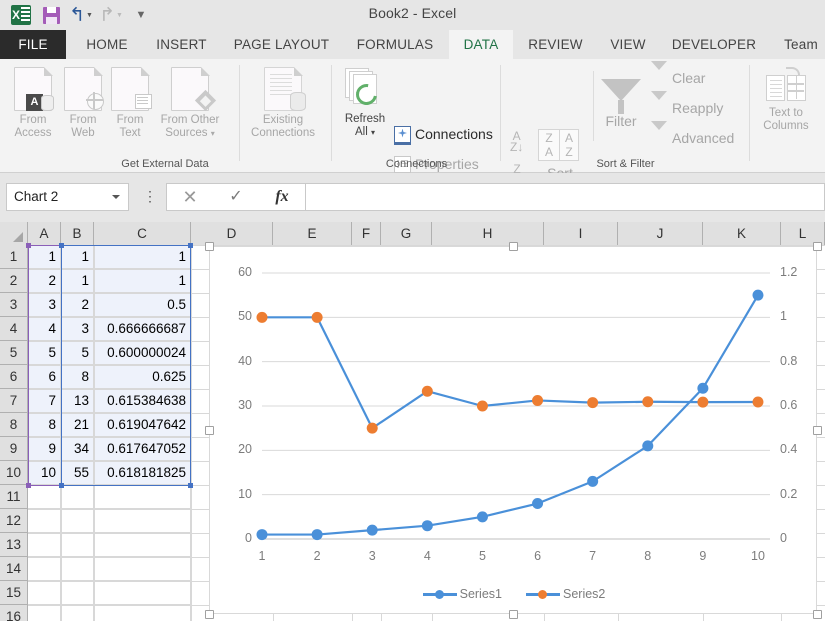 The height and width of the screenshot is (621, 825). I want to click on ribbon-tab-data: DATA, so click(481, 44).